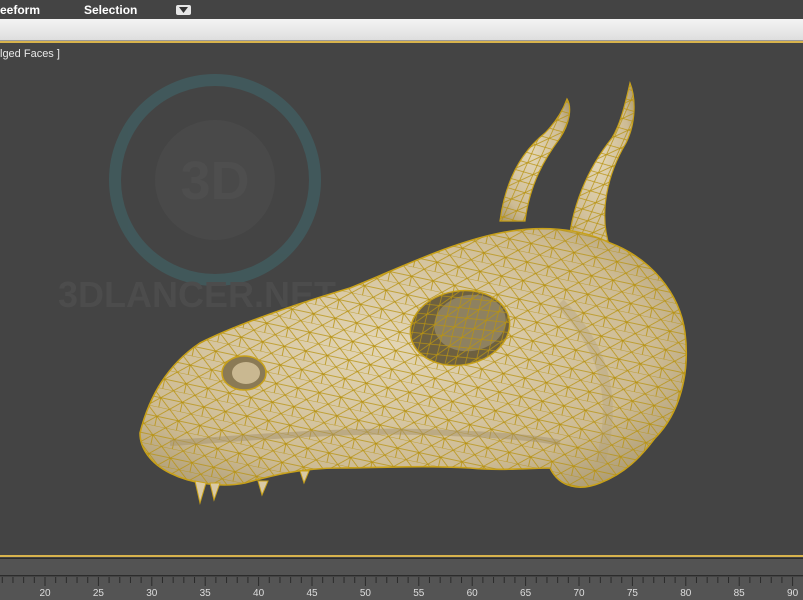 The width and height of the screenshot is (803, 600). Describe the element at coordinates (45, 593) in the screenshot. I see `track-tick-label: 20` at that location.